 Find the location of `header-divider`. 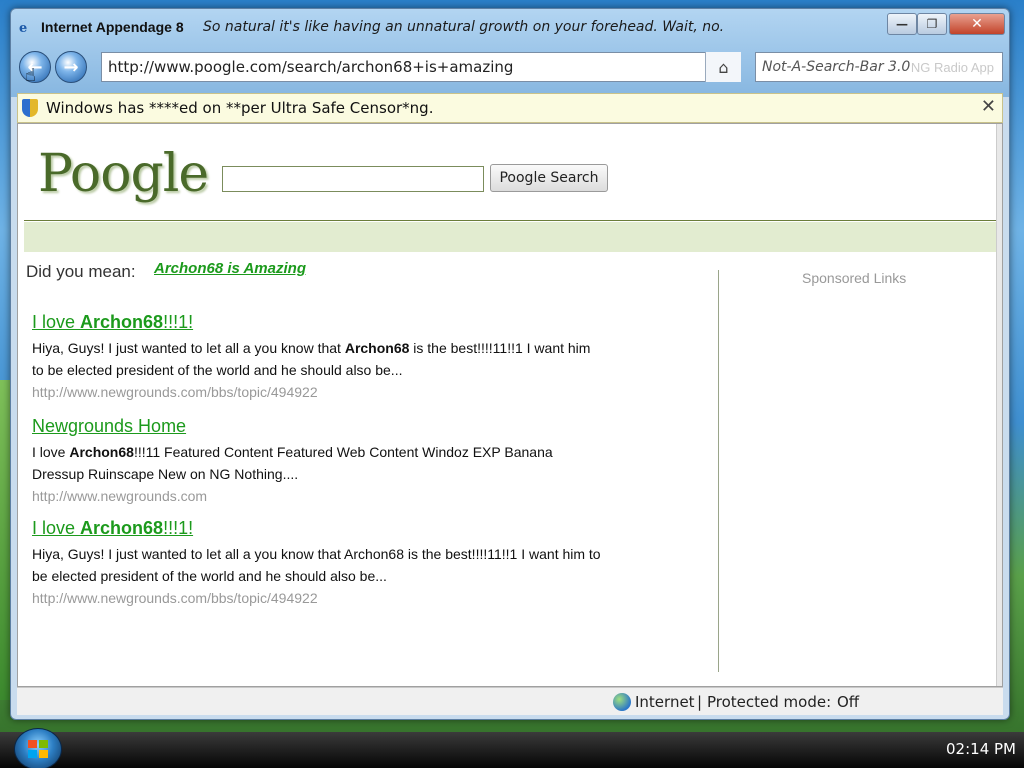

header-divider is located at coordinates (511, 220).